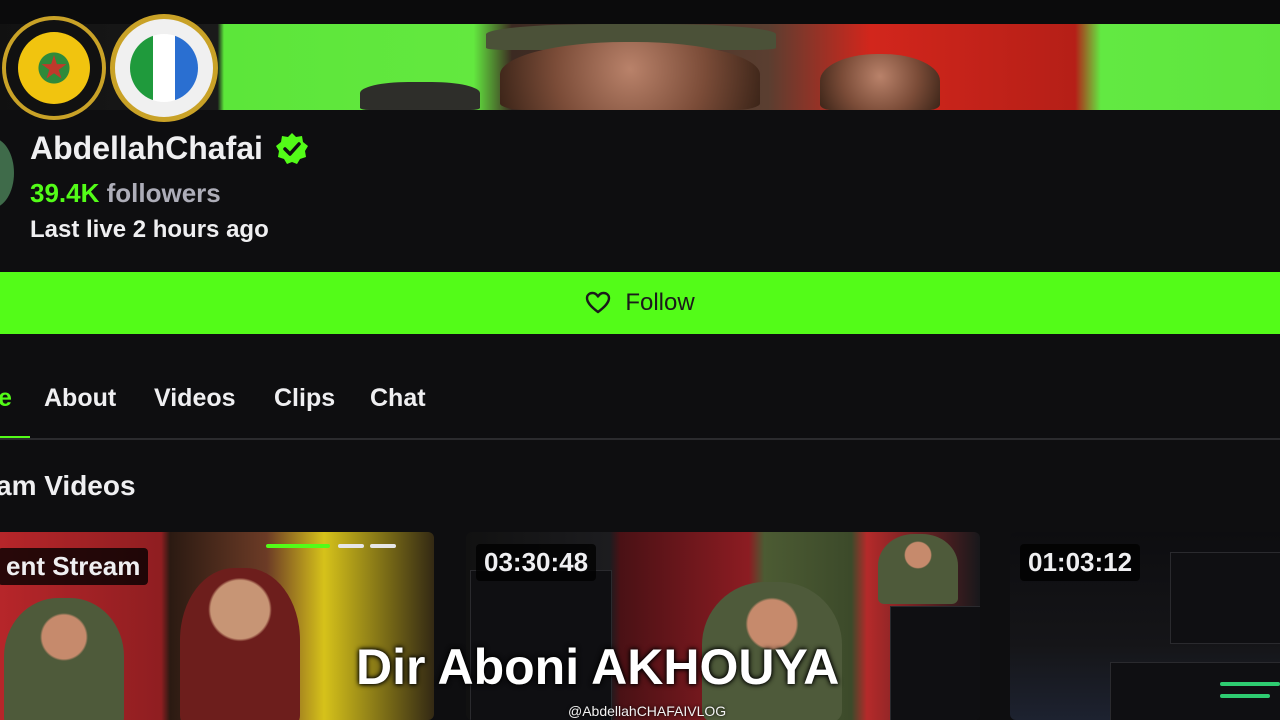  Describe the element at coordinates (163, 193) in the screenshot. I see `followers-label: followers` at that location.